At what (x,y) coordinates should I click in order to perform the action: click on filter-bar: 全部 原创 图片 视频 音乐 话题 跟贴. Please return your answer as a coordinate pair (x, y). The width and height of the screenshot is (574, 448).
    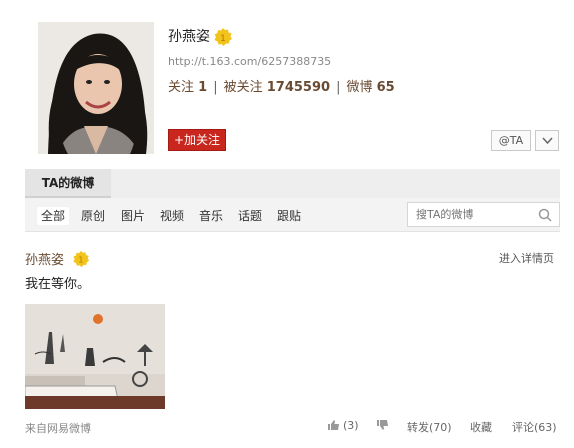
    Looking at the image, I should click on (292, 215).